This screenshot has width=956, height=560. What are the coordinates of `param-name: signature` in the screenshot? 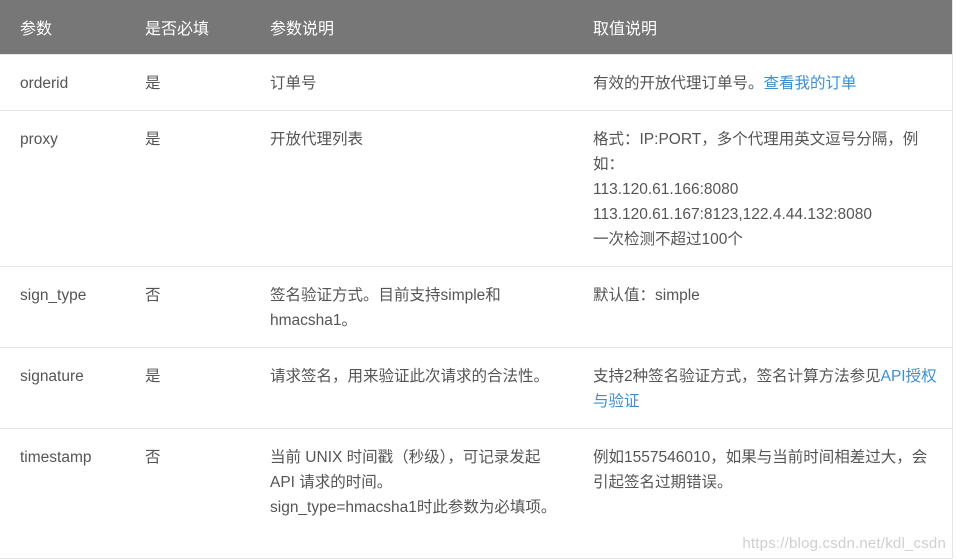 It's located at (62, 388).